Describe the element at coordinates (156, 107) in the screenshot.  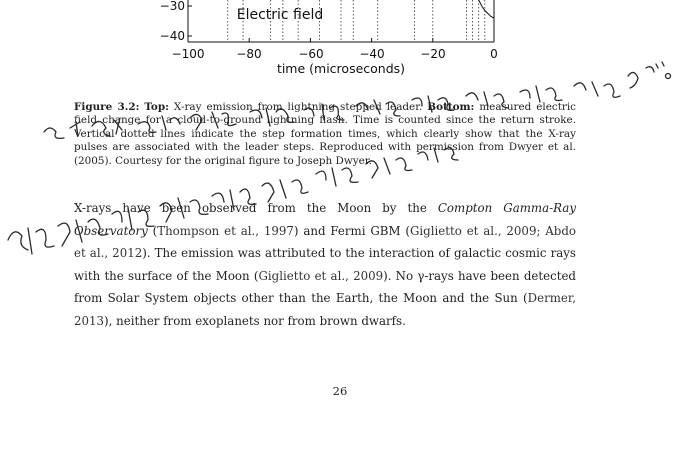
I see `caption-top-label: Top:` at that location.